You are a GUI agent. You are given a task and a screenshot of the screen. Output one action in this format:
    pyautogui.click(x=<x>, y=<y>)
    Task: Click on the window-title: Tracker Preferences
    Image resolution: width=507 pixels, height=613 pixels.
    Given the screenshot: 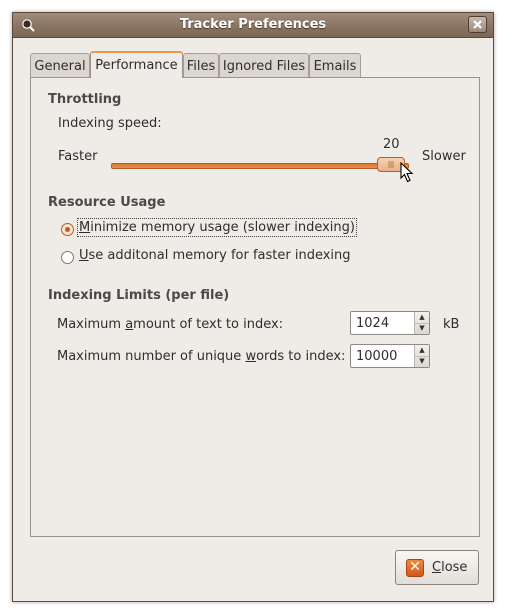 What is the action you would take?
    pyautogui.click(x=253, y=24)
    